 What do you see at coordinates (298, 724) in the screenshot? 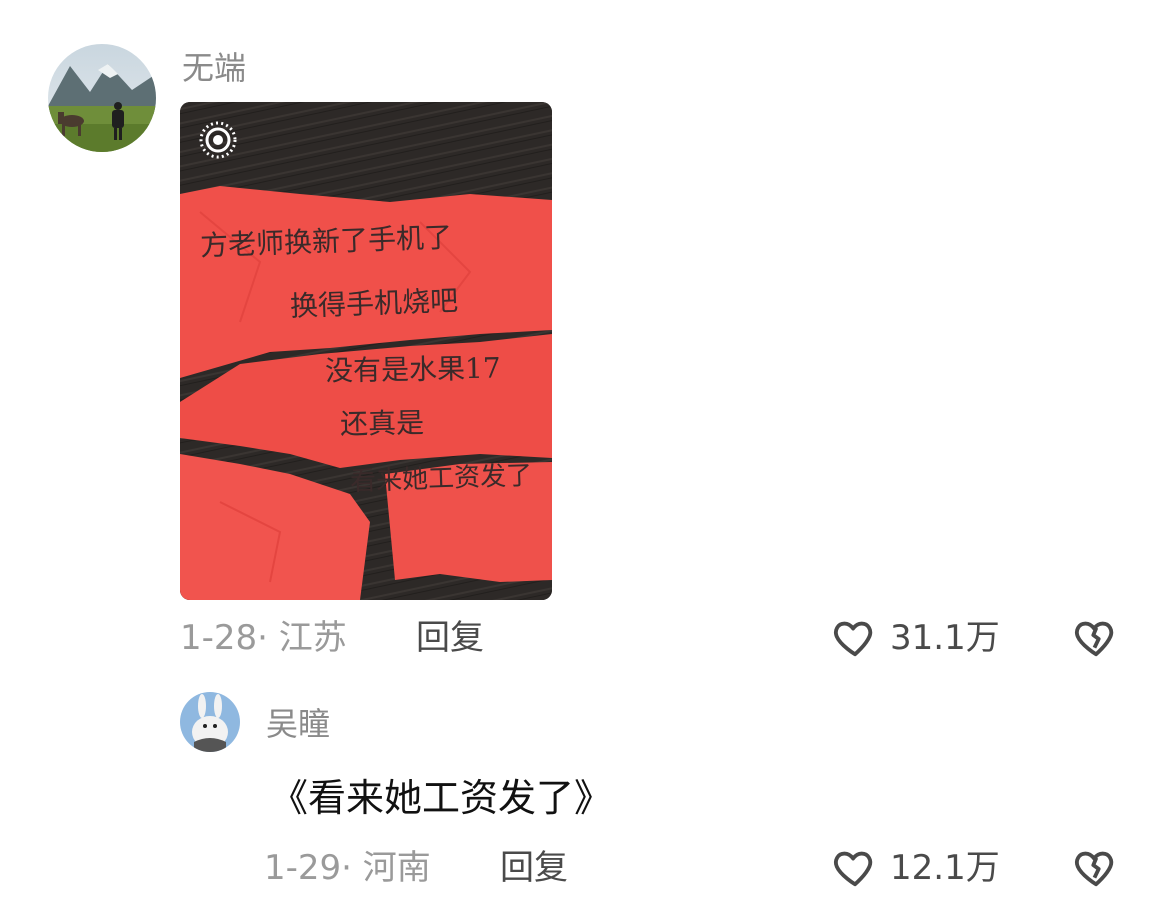
I see `username: 吴瞳` at bounding box center [298, 724].